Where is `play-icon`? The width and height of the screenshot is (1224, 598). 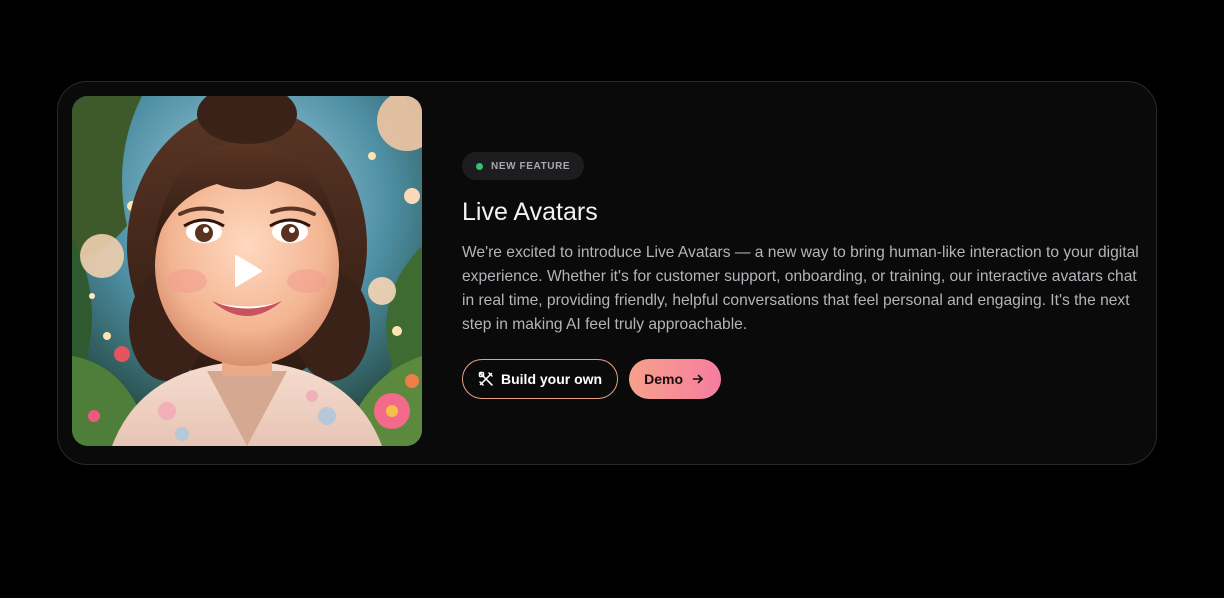
play-icon is located at coordinates (248, 271).